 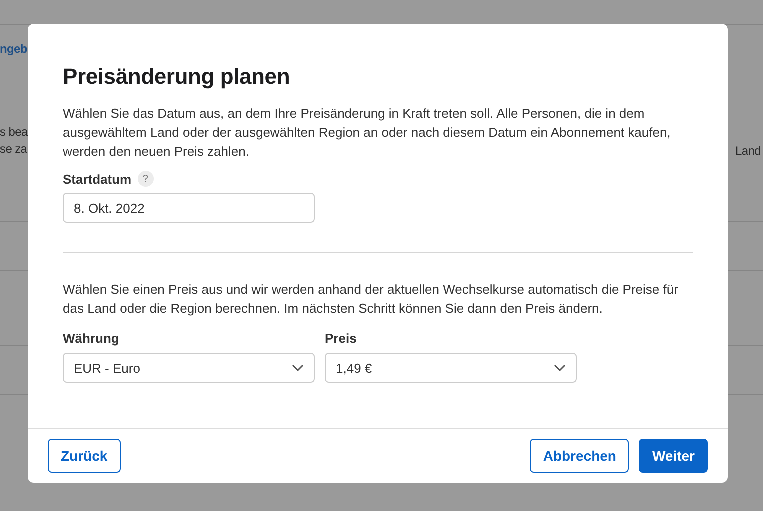 I want to click on dialog-button: Weiter, so click(x=673, y=456).